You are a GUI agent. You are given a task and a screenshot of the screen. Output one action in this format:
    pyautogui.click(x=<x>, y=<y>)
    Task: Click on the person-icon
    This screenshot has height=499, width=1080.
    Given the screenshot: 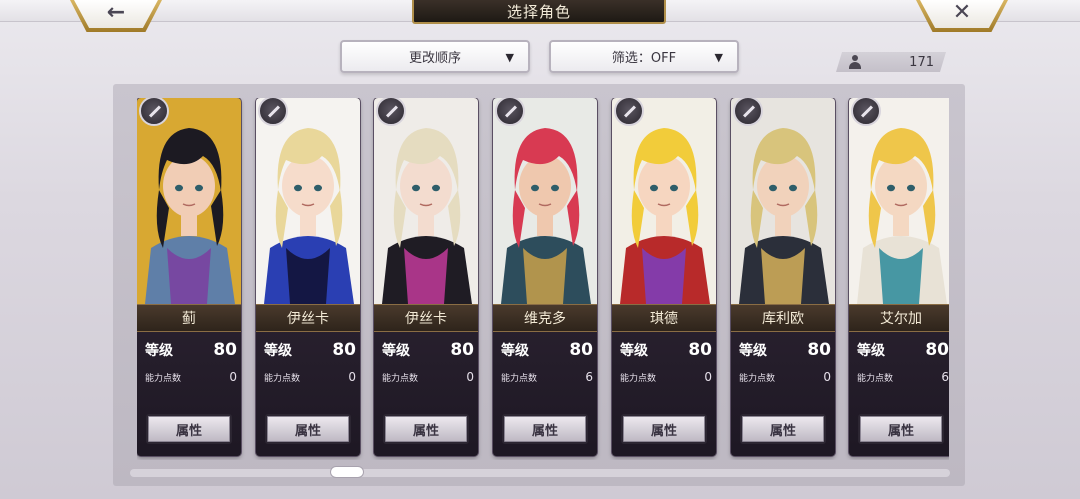 What is the action you would take?
    pyautogui.click(x=855, y=62)
    